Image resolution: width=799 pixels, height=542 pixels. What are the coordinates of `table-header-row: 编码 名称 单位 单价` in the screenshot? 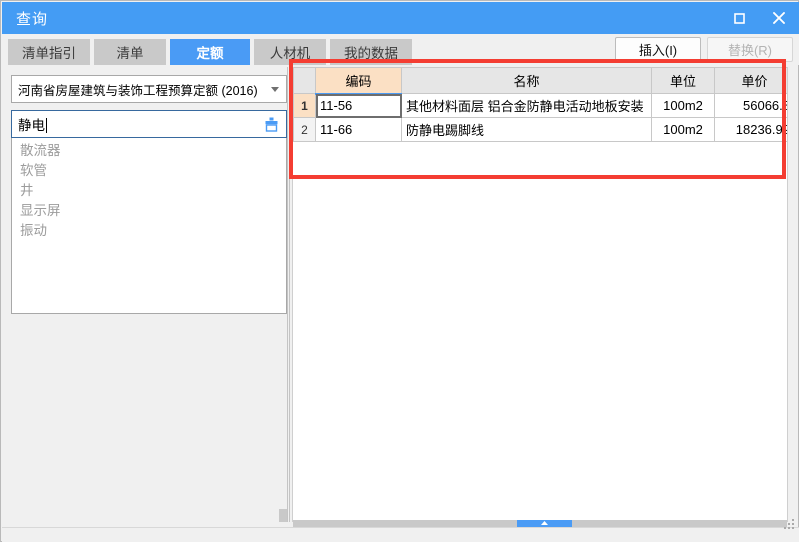 It's located at (540, 81).